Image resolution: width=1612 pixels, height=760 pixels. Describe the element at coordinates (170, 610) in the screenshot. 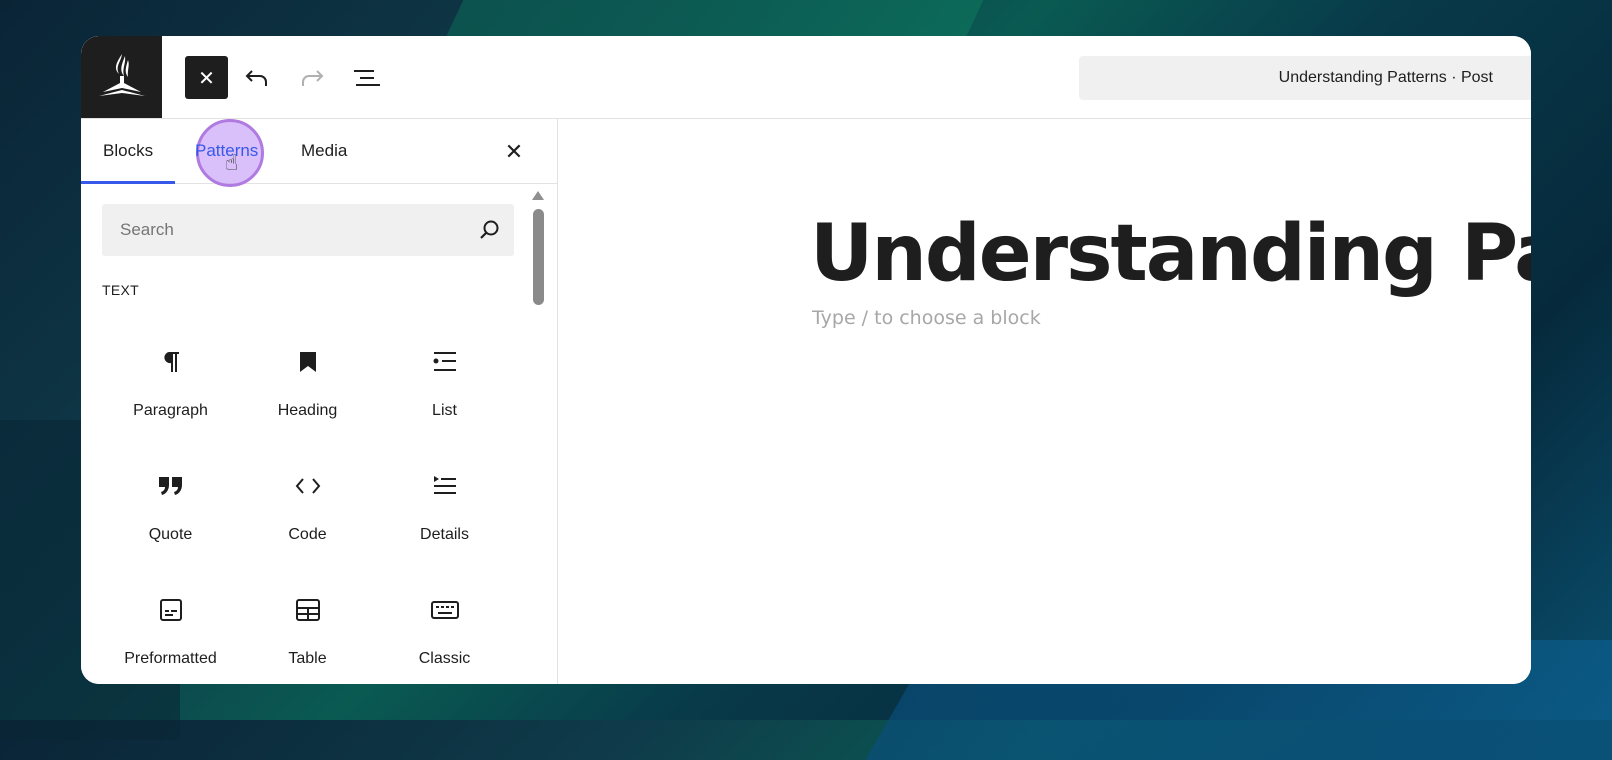

I see `preformatted-icon` at that location.